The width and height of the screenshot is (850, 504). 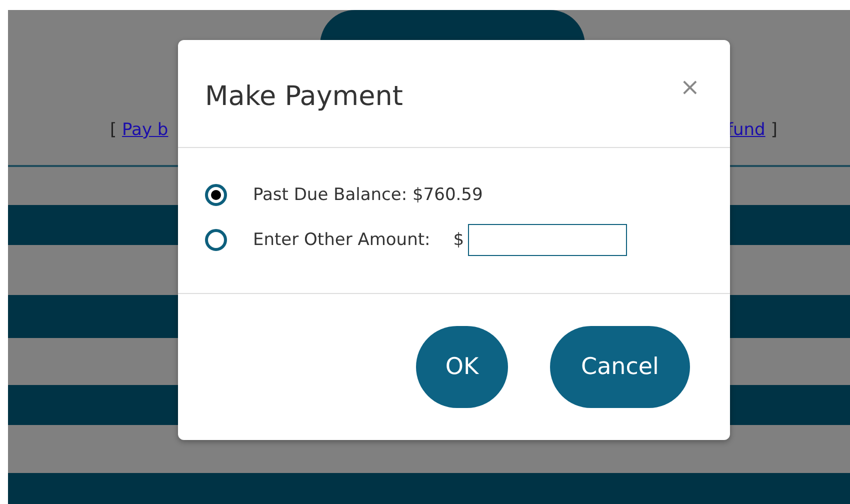 I want to click on bracket: ], so click(x=774, y=130).